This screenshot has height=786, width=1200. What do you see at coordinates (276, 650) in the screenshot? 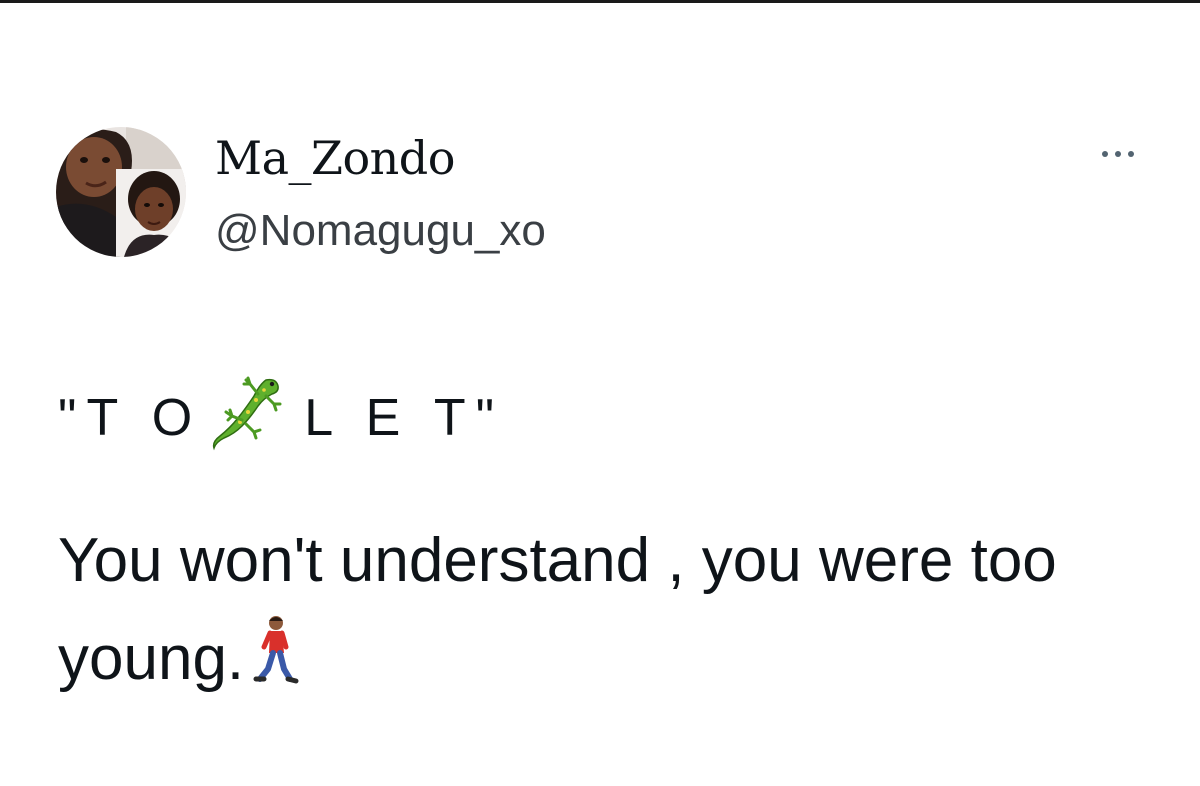
I see `person-walking-emoji-icon` at bounding box center [276, 650].